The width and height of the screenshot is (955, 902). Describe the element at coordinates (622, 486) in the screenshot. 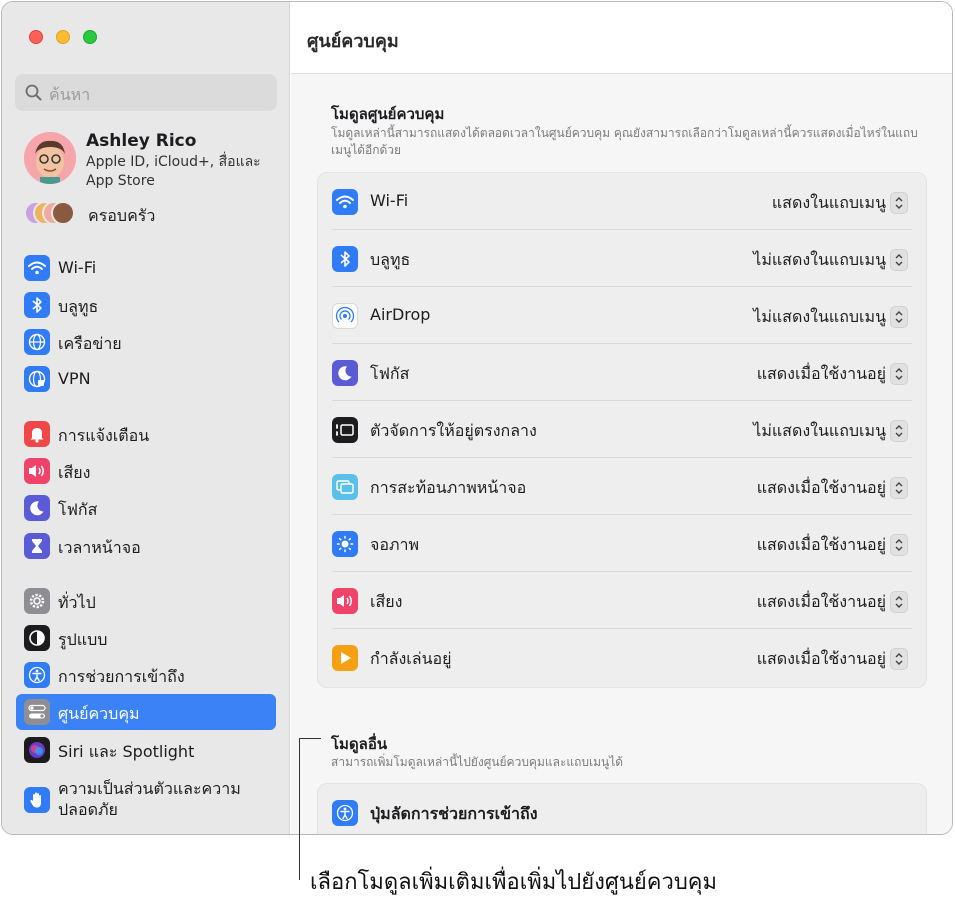

I see `module-row-screen-mirroring: การสะท้อนภาพหน้าจอ แสดงเมื่อใช้งานอยู่` at that location.